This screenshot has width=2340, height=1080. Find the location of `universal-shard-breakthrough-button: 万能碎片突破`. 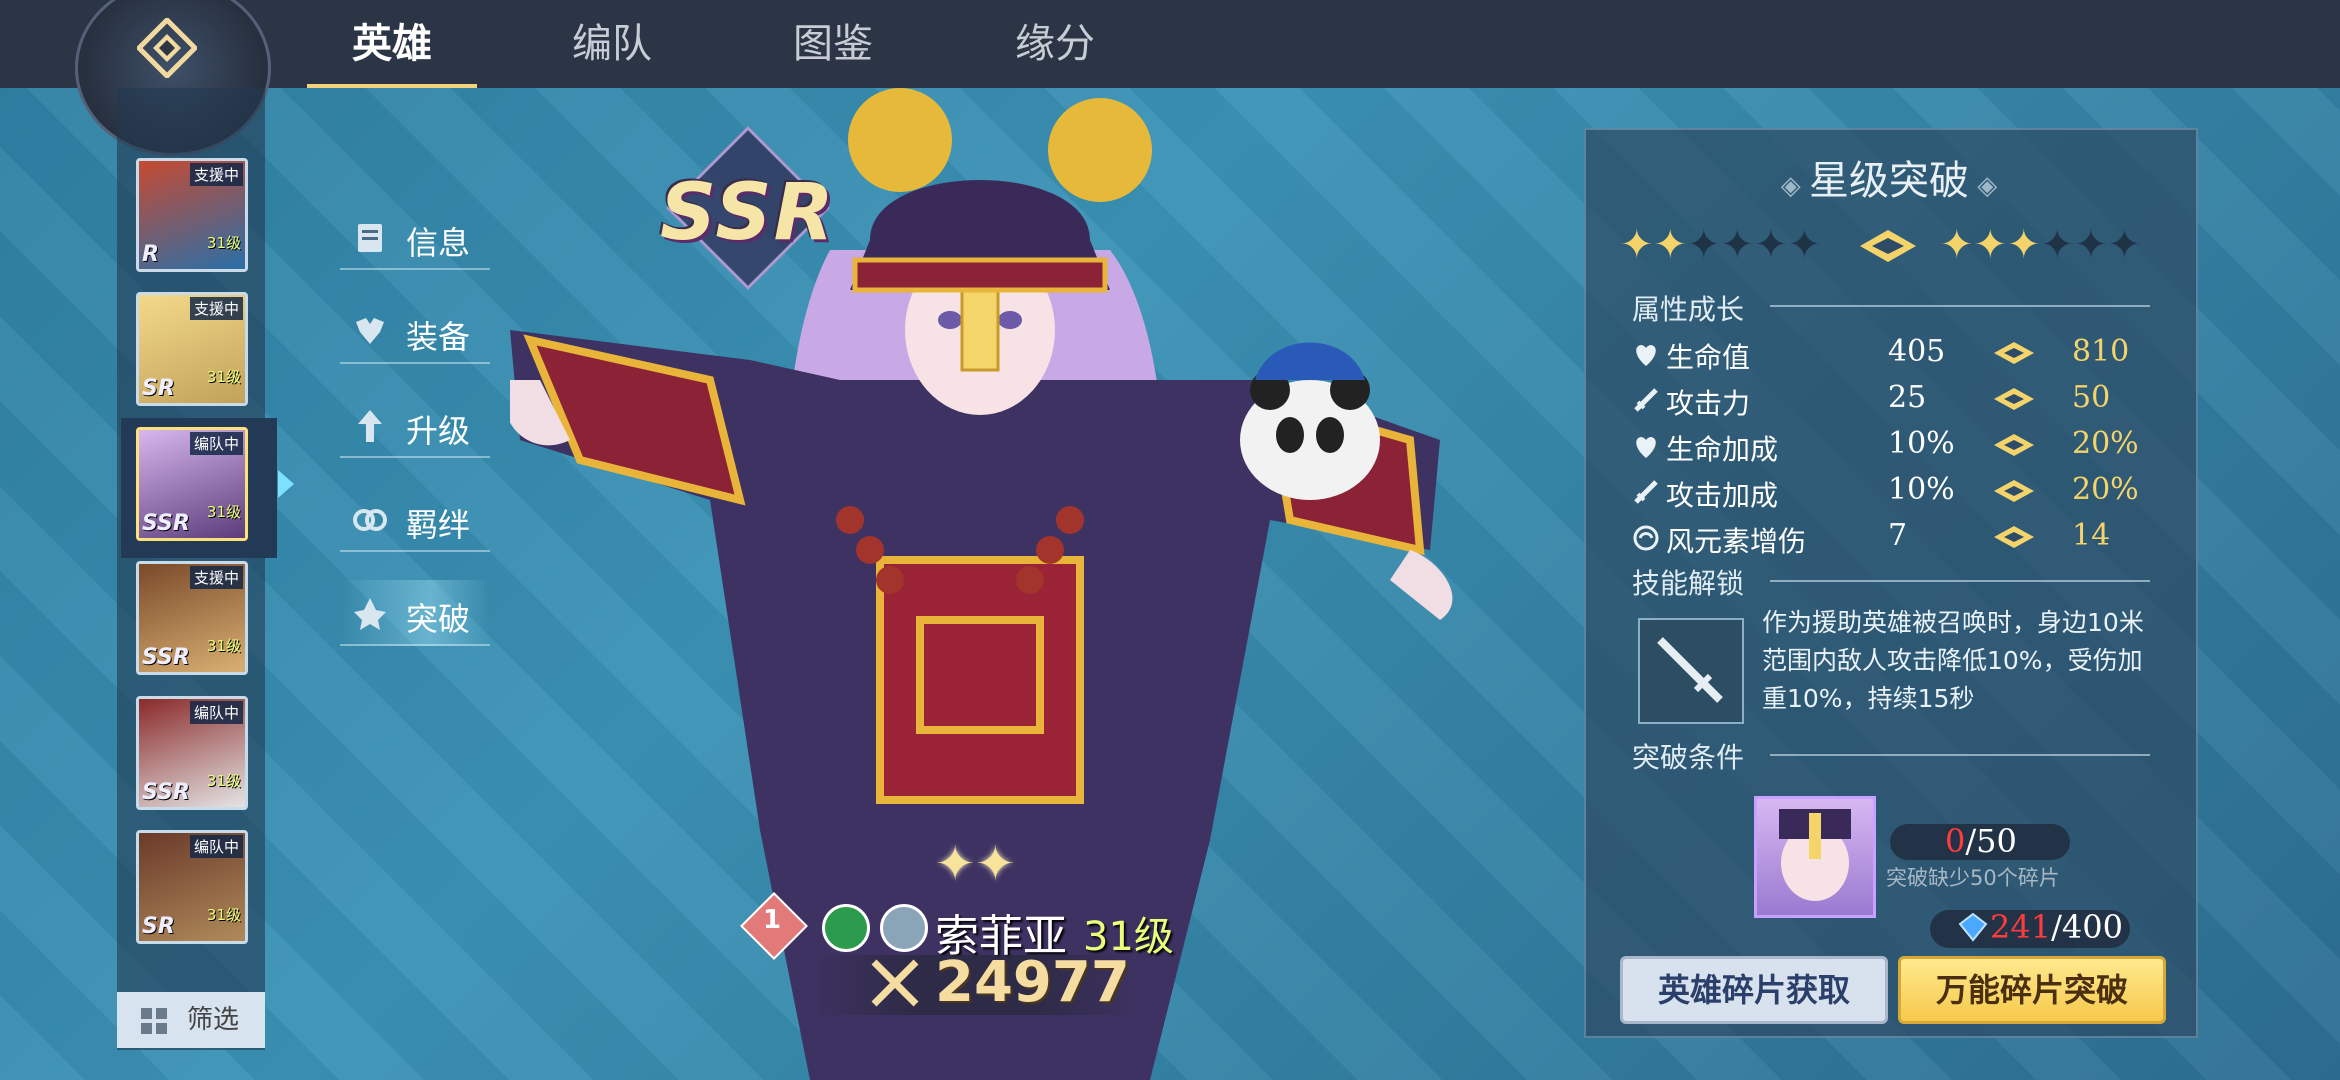

universal-shard-breakthrough-button: 万能碎片突破 is located at coordinates (2032, 990).